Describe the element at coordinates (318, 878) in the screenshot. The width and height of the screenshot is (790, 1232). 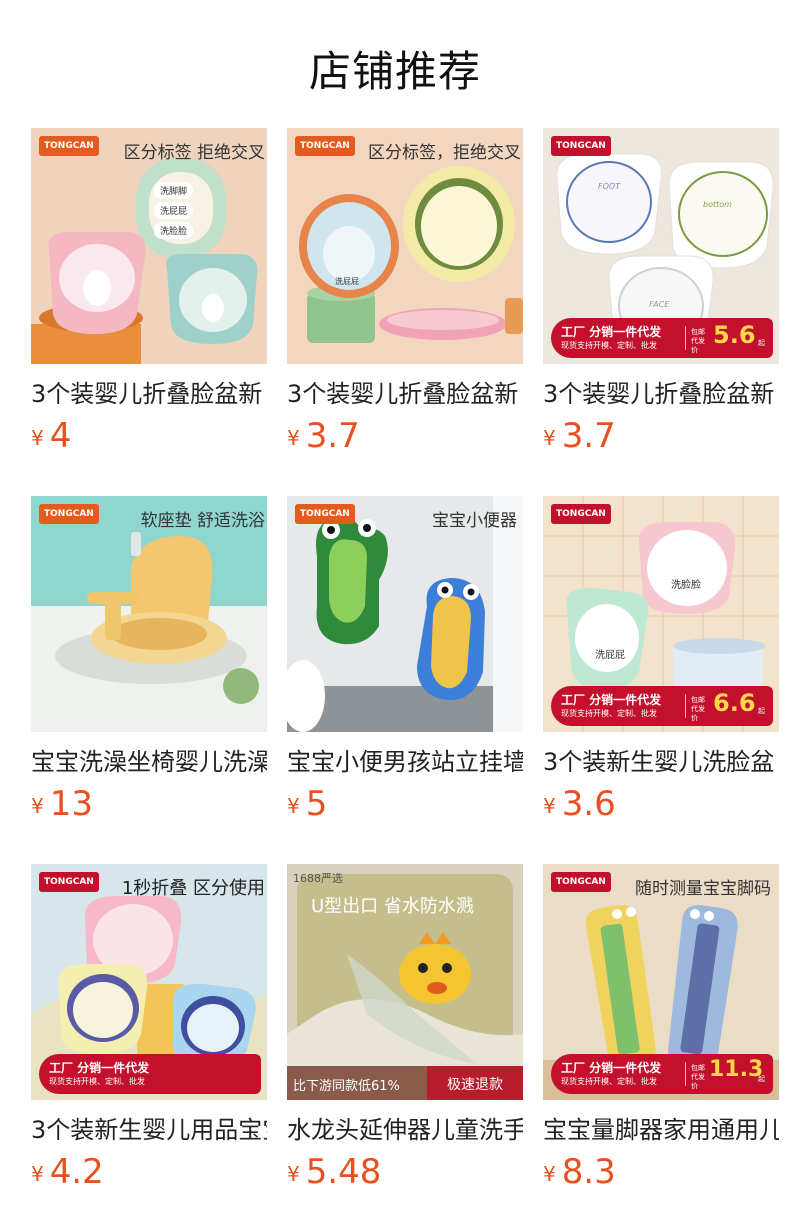
I see `selection-tag: 1688严选` at that location.